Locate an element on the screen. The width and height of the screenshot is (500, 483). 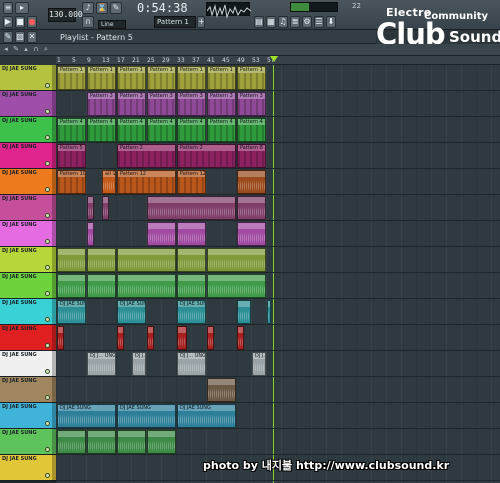
song-time-display: 0:54:38 is located at coordinates (168, 8).